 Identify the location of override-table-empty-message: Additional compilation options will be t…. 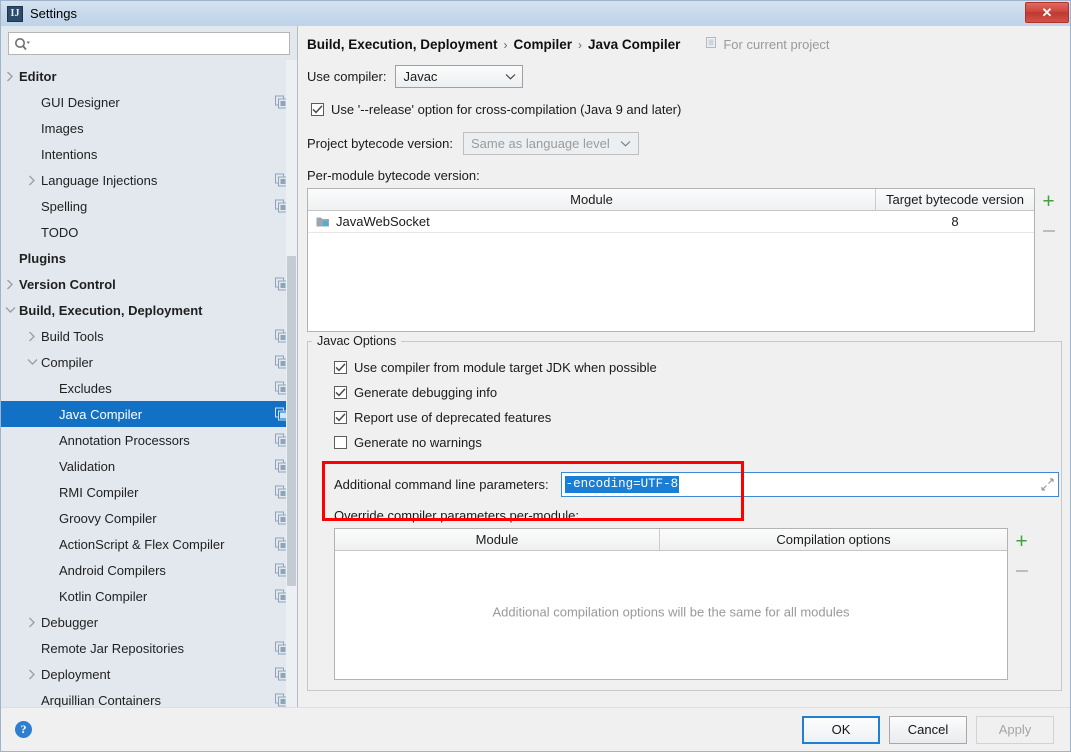
(671, 612).